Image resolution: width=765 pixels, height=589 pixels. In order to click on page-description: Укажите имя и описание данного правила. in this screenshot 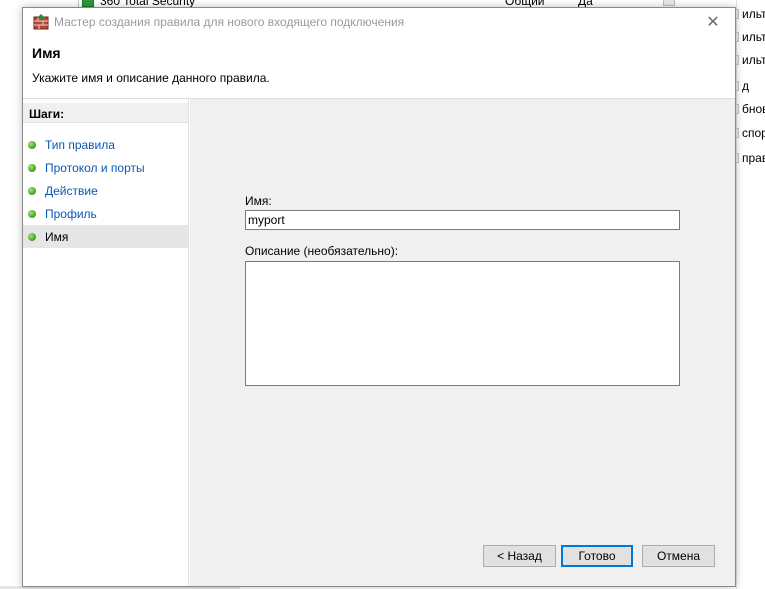, I will do `click(151, 78)`.